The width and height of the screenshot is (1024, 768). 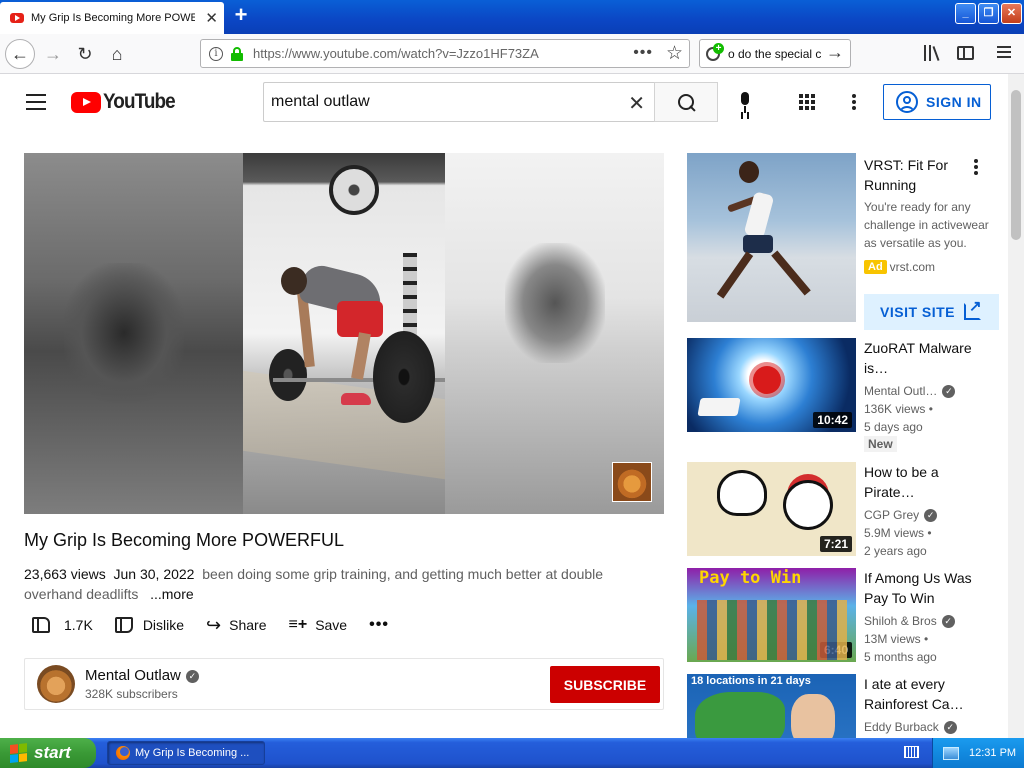 What do you see at coordinates (112, 18) in the screenshot?
I see `browser-tab: My Grip Is Becoming More POWERFUL ✕` at bounding box center [112, 18].